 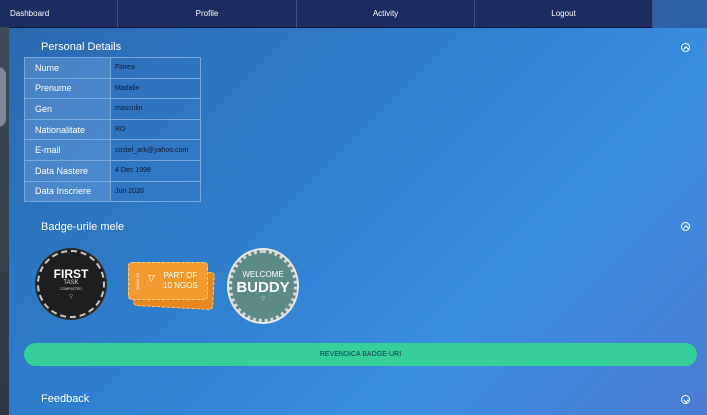 What do you see at coordinates (67, 191) in the screenshot?
I see `field-label: Data Inscriere` at bounding box center [67, 191].